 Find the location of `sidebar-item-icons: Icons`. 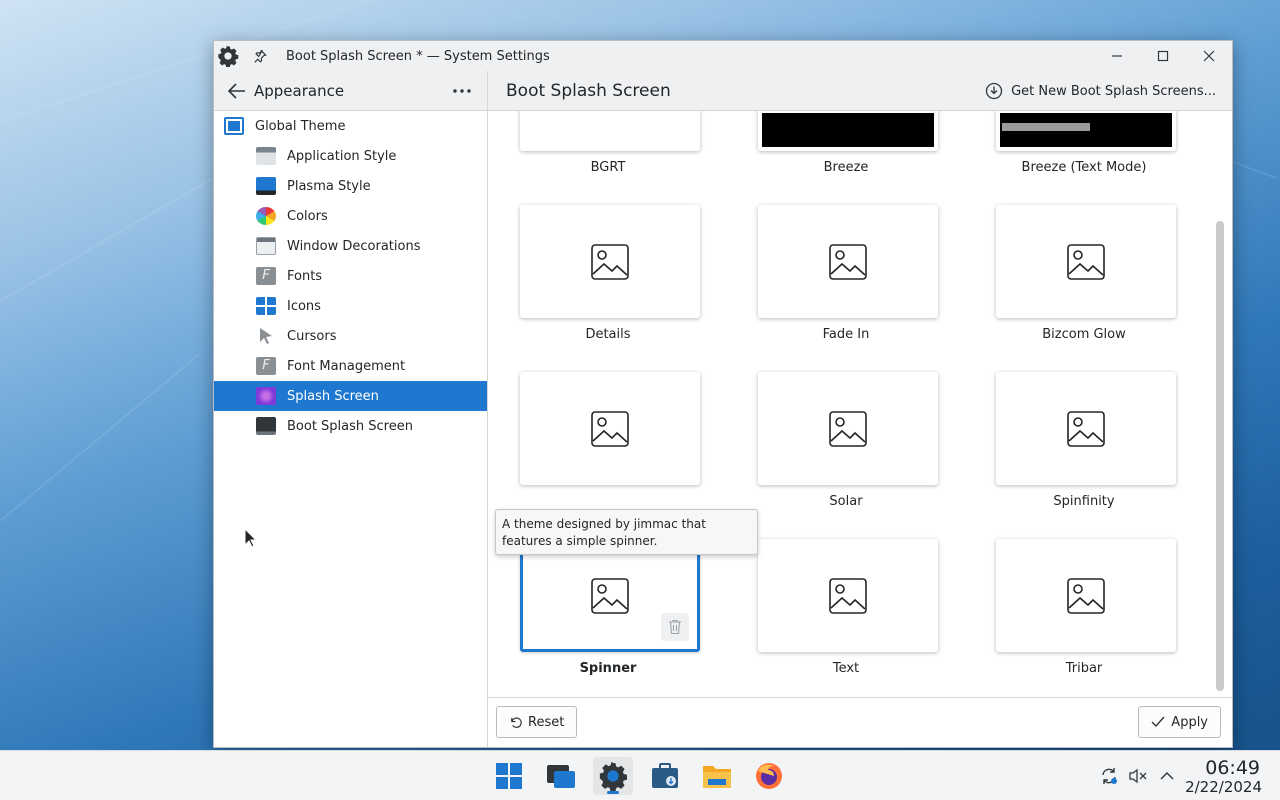

sidebar-item-icons: Icons is located at coordinates (350, 306).